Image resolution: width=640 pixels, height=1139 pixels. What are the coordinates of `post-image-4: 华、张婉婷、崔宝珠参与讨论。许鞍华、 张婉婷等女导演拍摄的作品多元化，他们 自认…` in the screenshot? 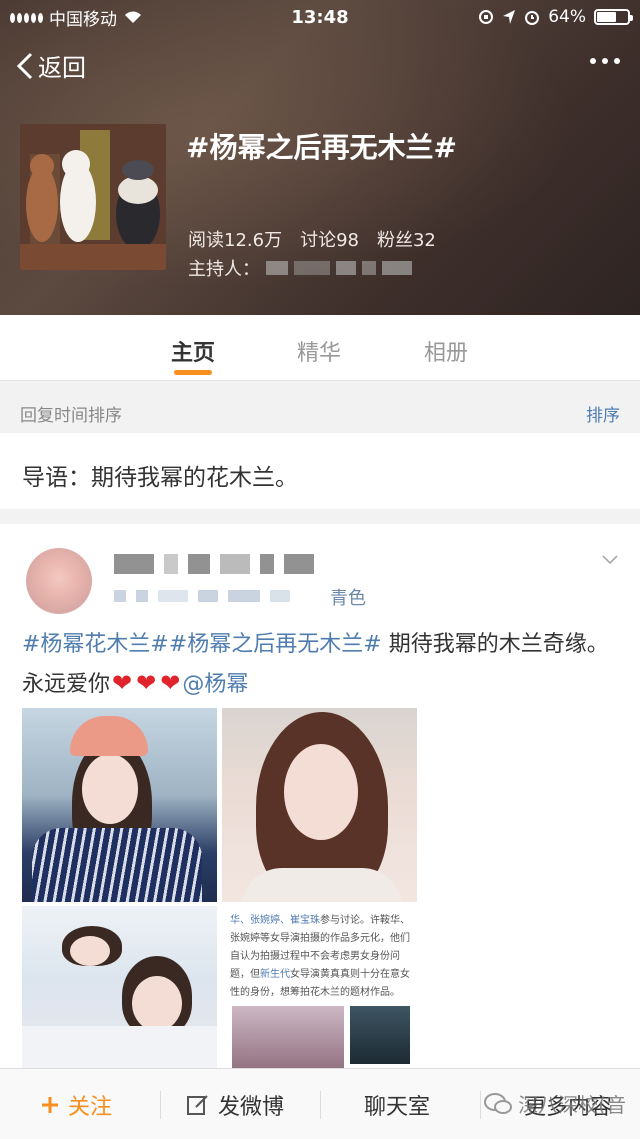 It's located at (319, 995).